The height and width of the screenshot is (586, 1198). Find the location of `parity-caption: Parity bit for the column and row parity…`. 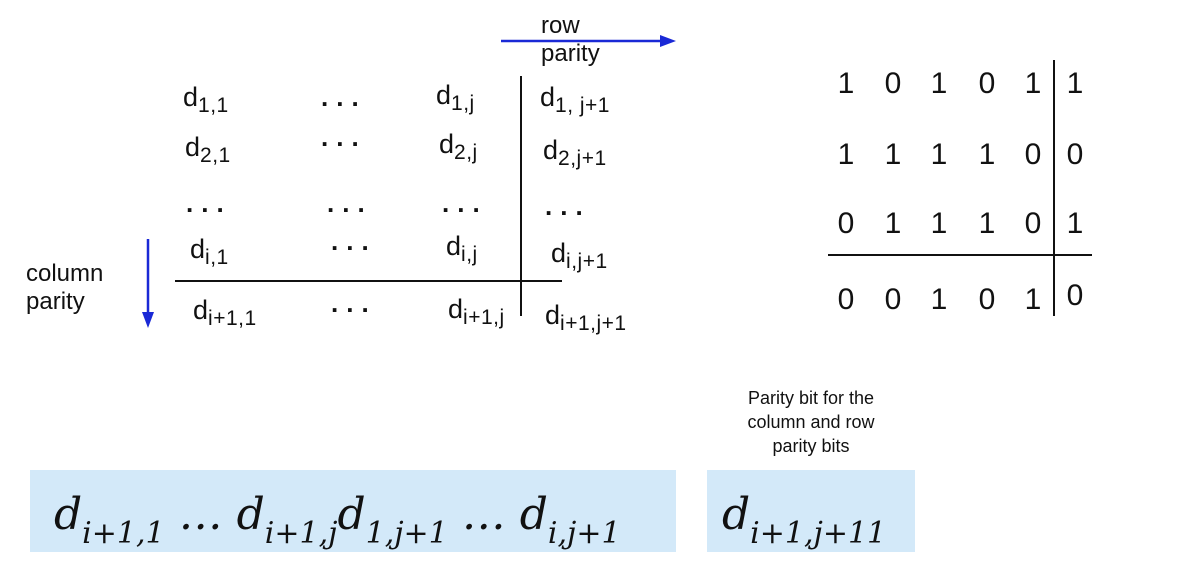

parity-caption: Parity bit for the column and row parity… is located at coordinates (811, 422).